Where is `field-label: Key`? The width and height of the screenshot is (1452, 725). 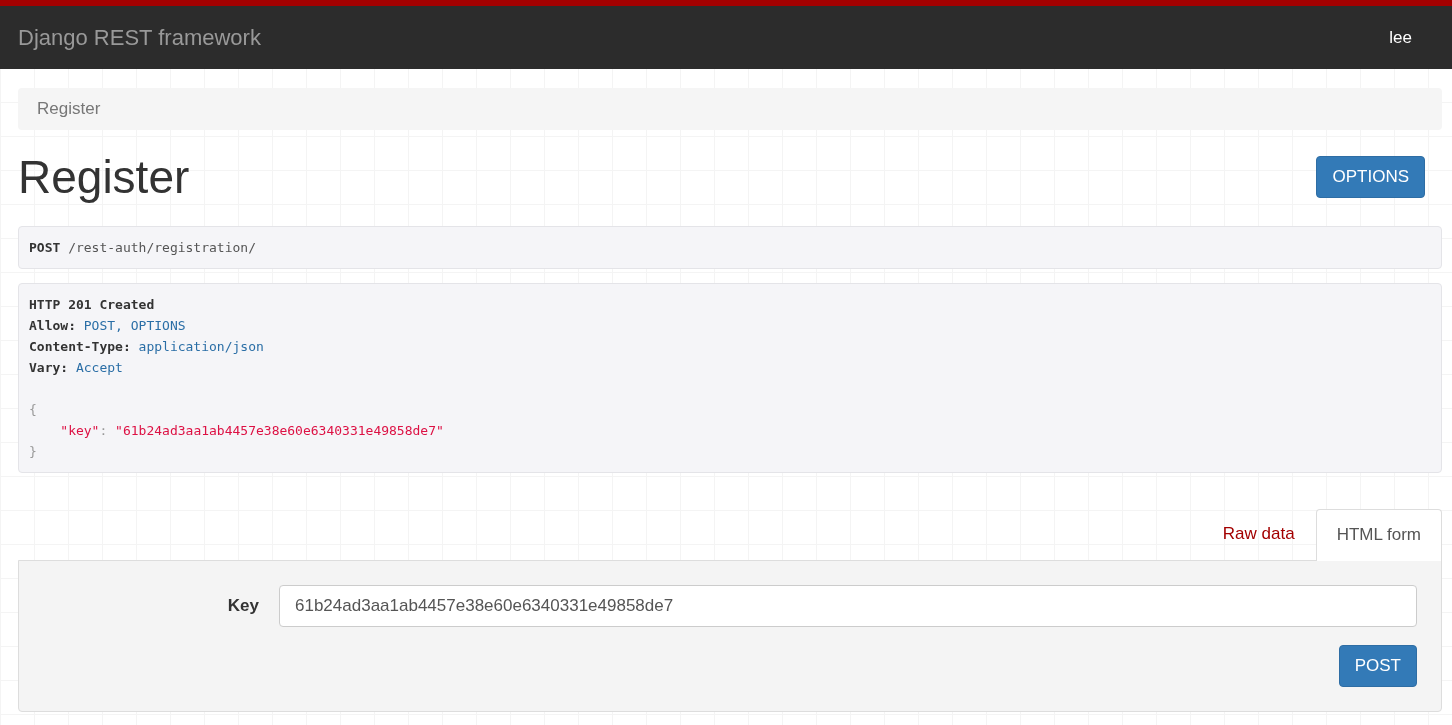
field-label: Key is located at coordinates (242, 606).